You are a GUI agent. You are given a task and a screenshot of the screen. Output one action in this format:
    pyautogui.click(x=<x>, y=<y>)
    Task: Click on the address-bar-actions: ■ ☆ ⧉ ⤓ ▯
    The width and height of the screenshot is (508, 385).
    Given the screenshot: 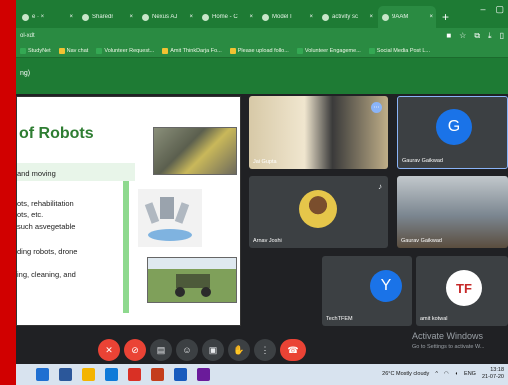 What is the action you would take?
    pyautogui.click(x=475, y=36)
    